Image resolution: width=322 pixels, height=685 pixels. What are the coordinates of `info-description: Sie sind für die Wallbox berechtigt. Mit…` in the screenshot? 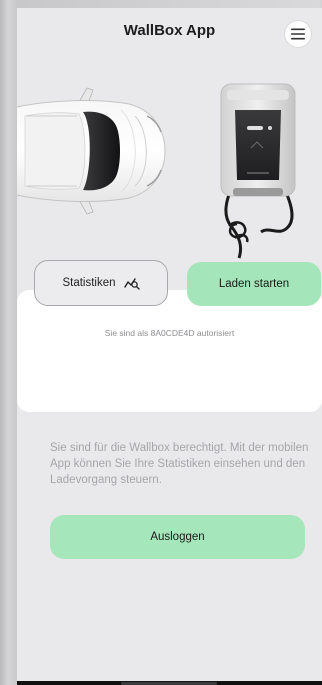 It's located at (179, 464).